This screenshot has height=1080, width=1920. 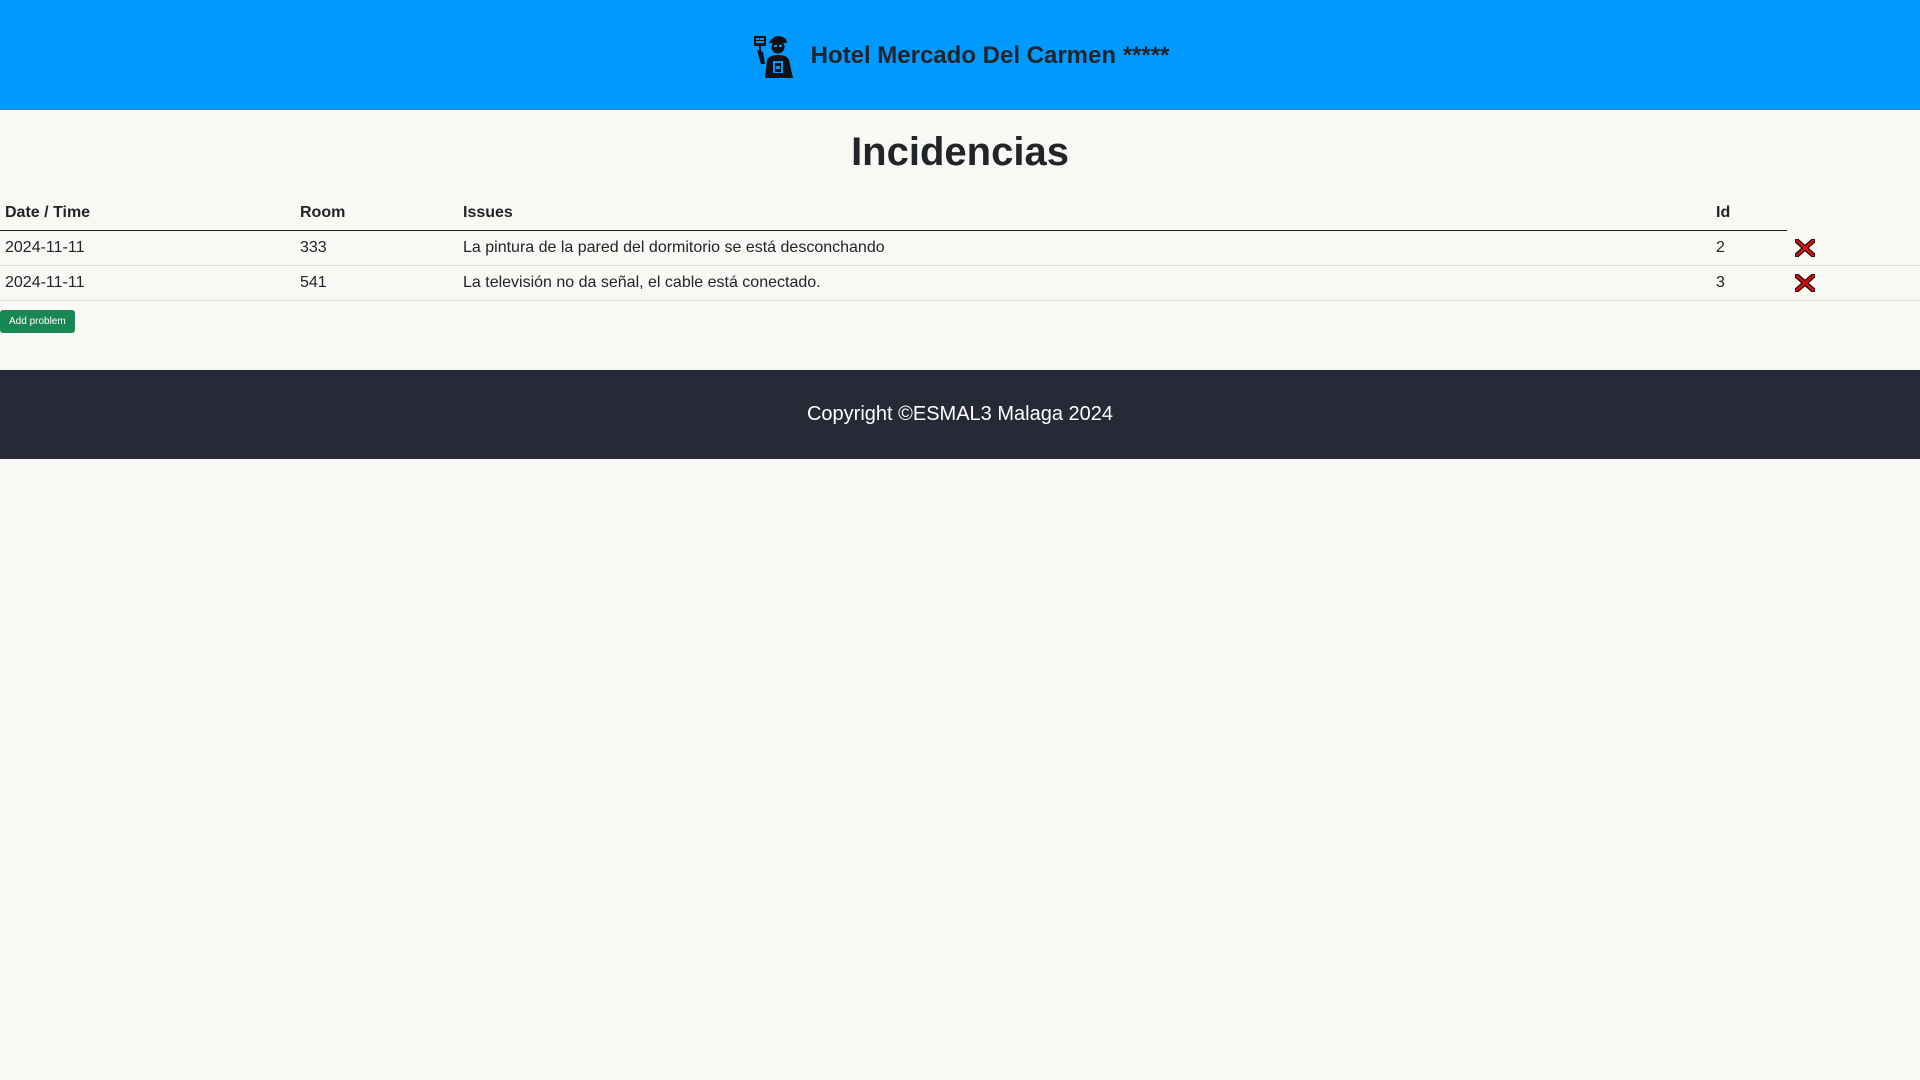 I want to click on cell-room: 541, so click(x=376, y=283).